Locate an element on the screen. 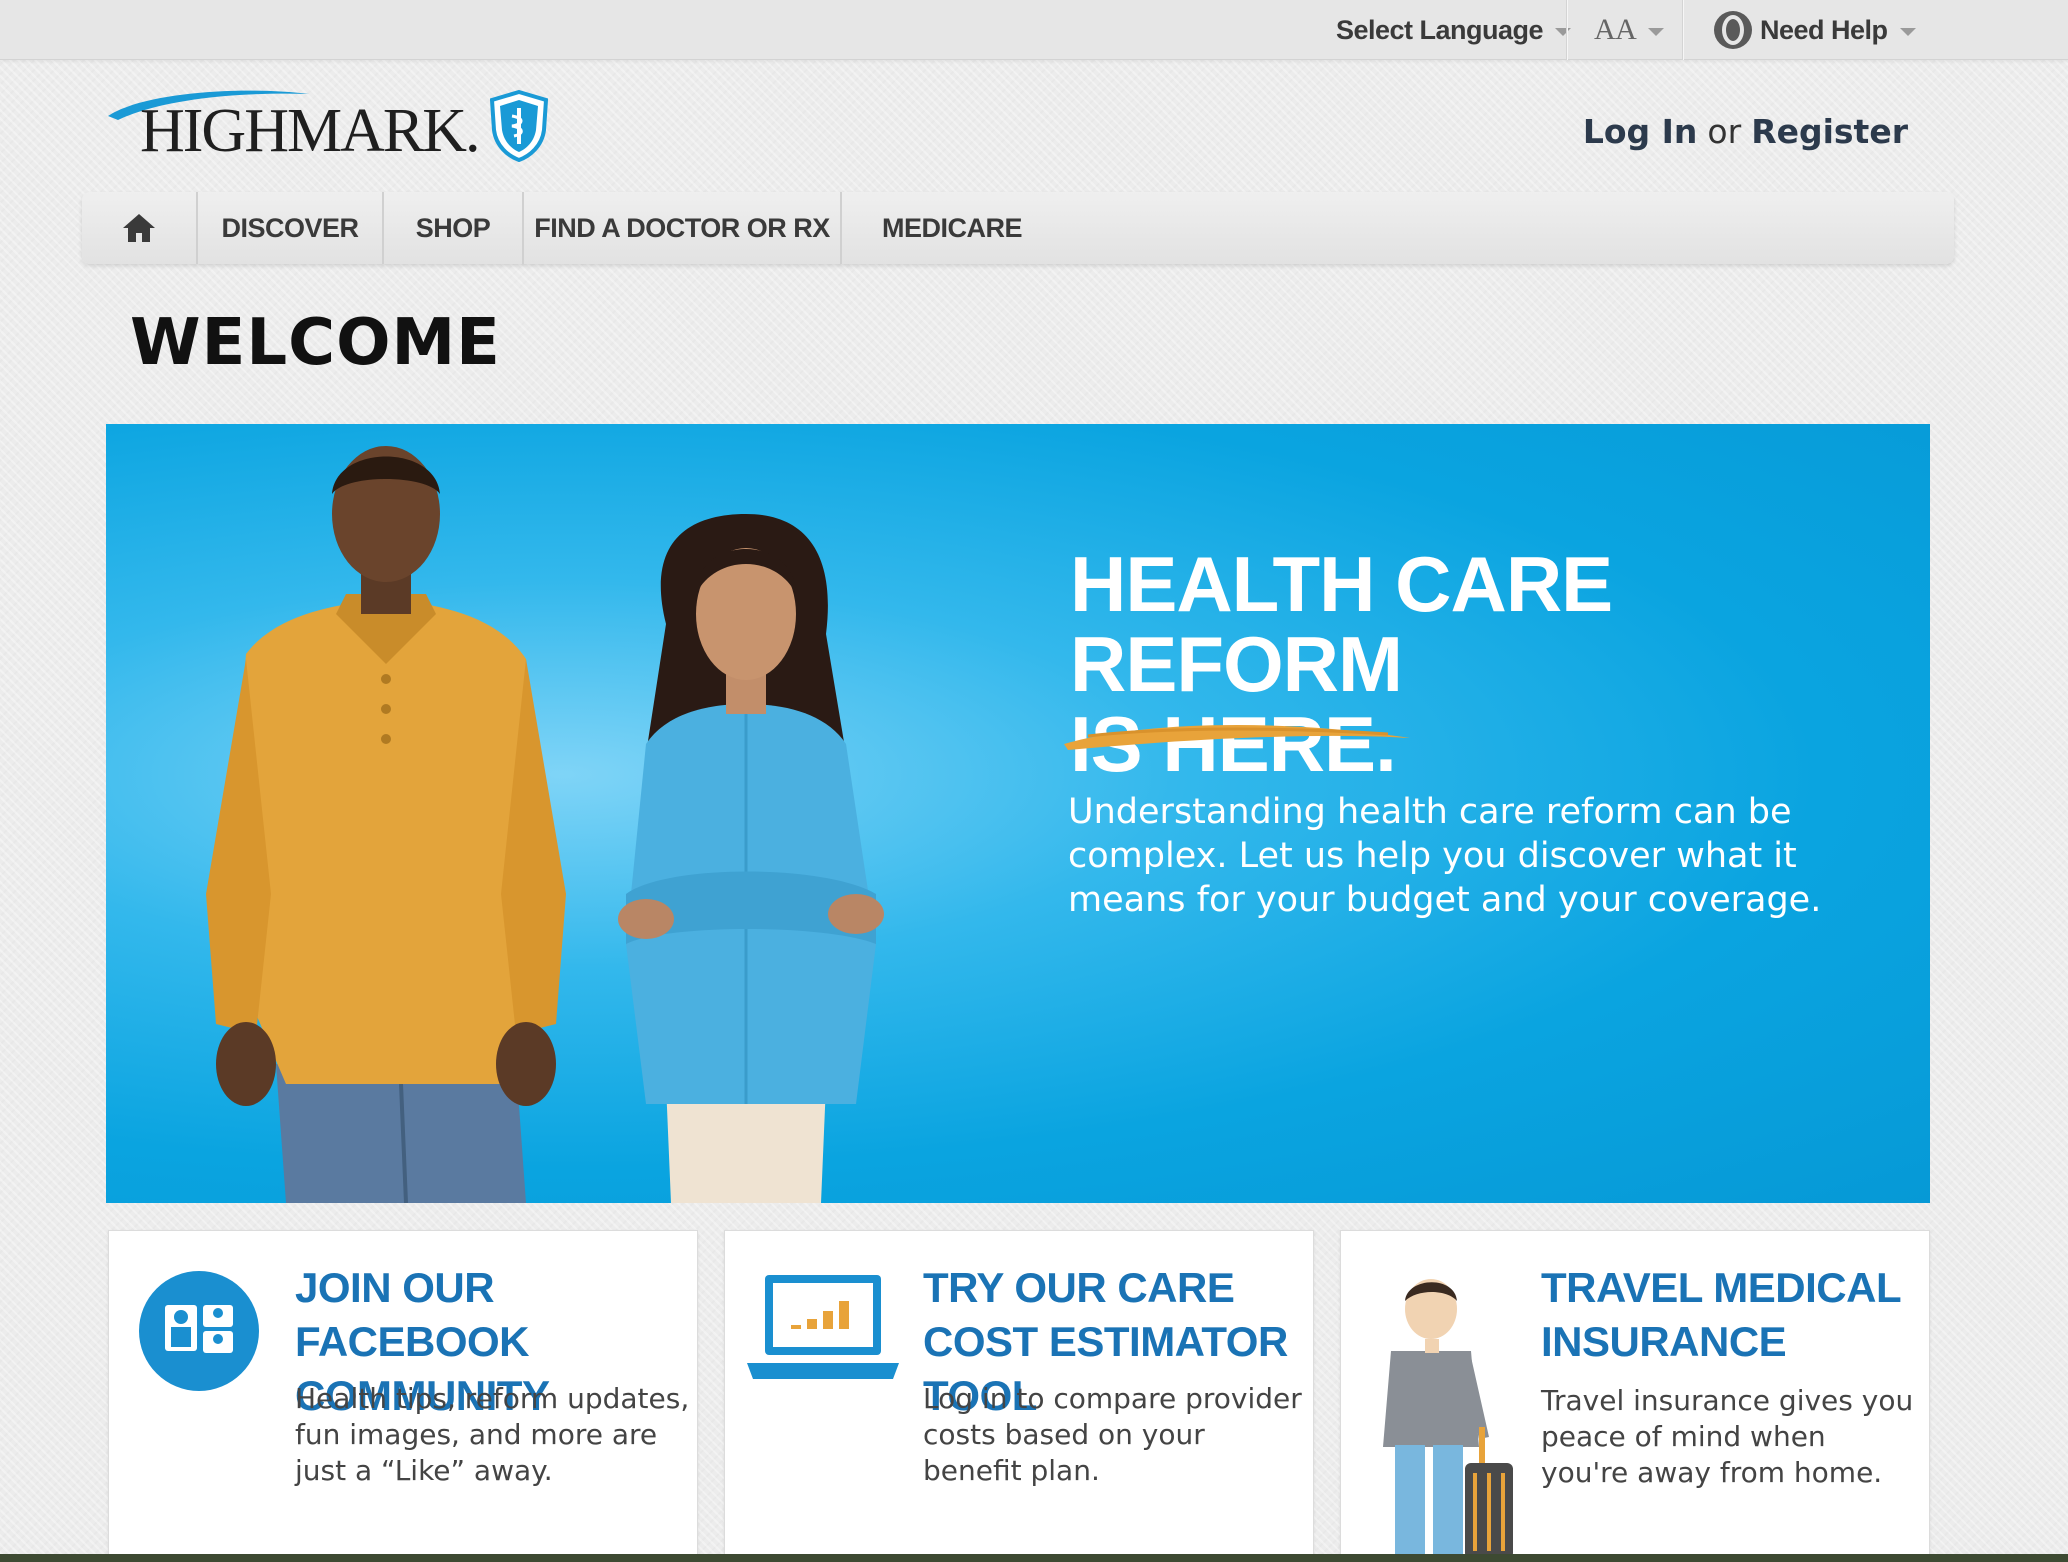 This screenshot has width=2068, height=1562. laptop-chart-icon is located at coordinates (823, 1327).